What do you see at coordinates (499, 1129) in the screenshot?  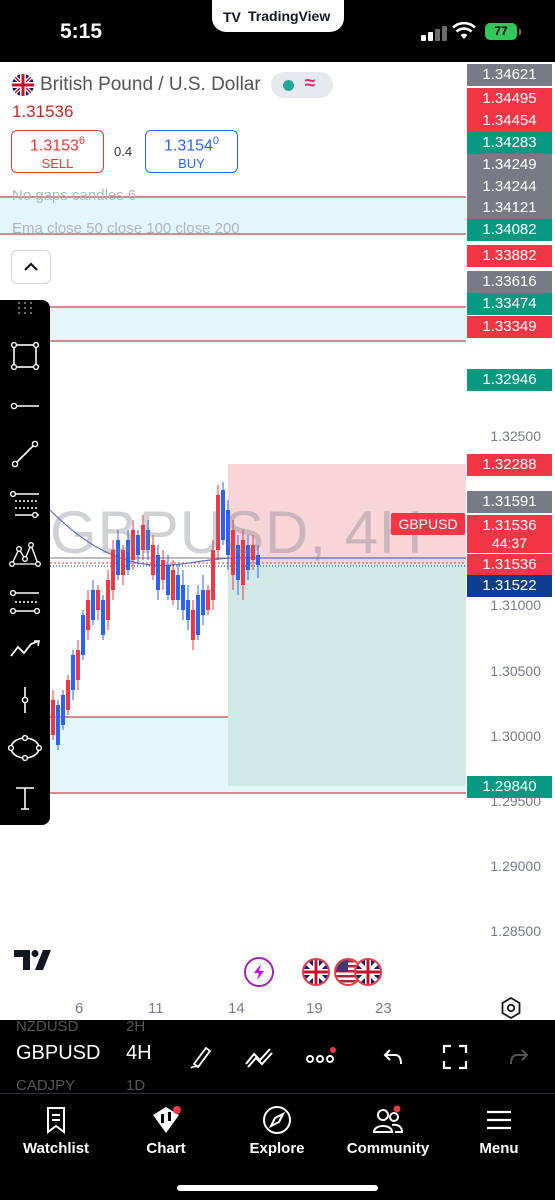 I see `tab-menu: Menu` at bounding box center [499, 1129].